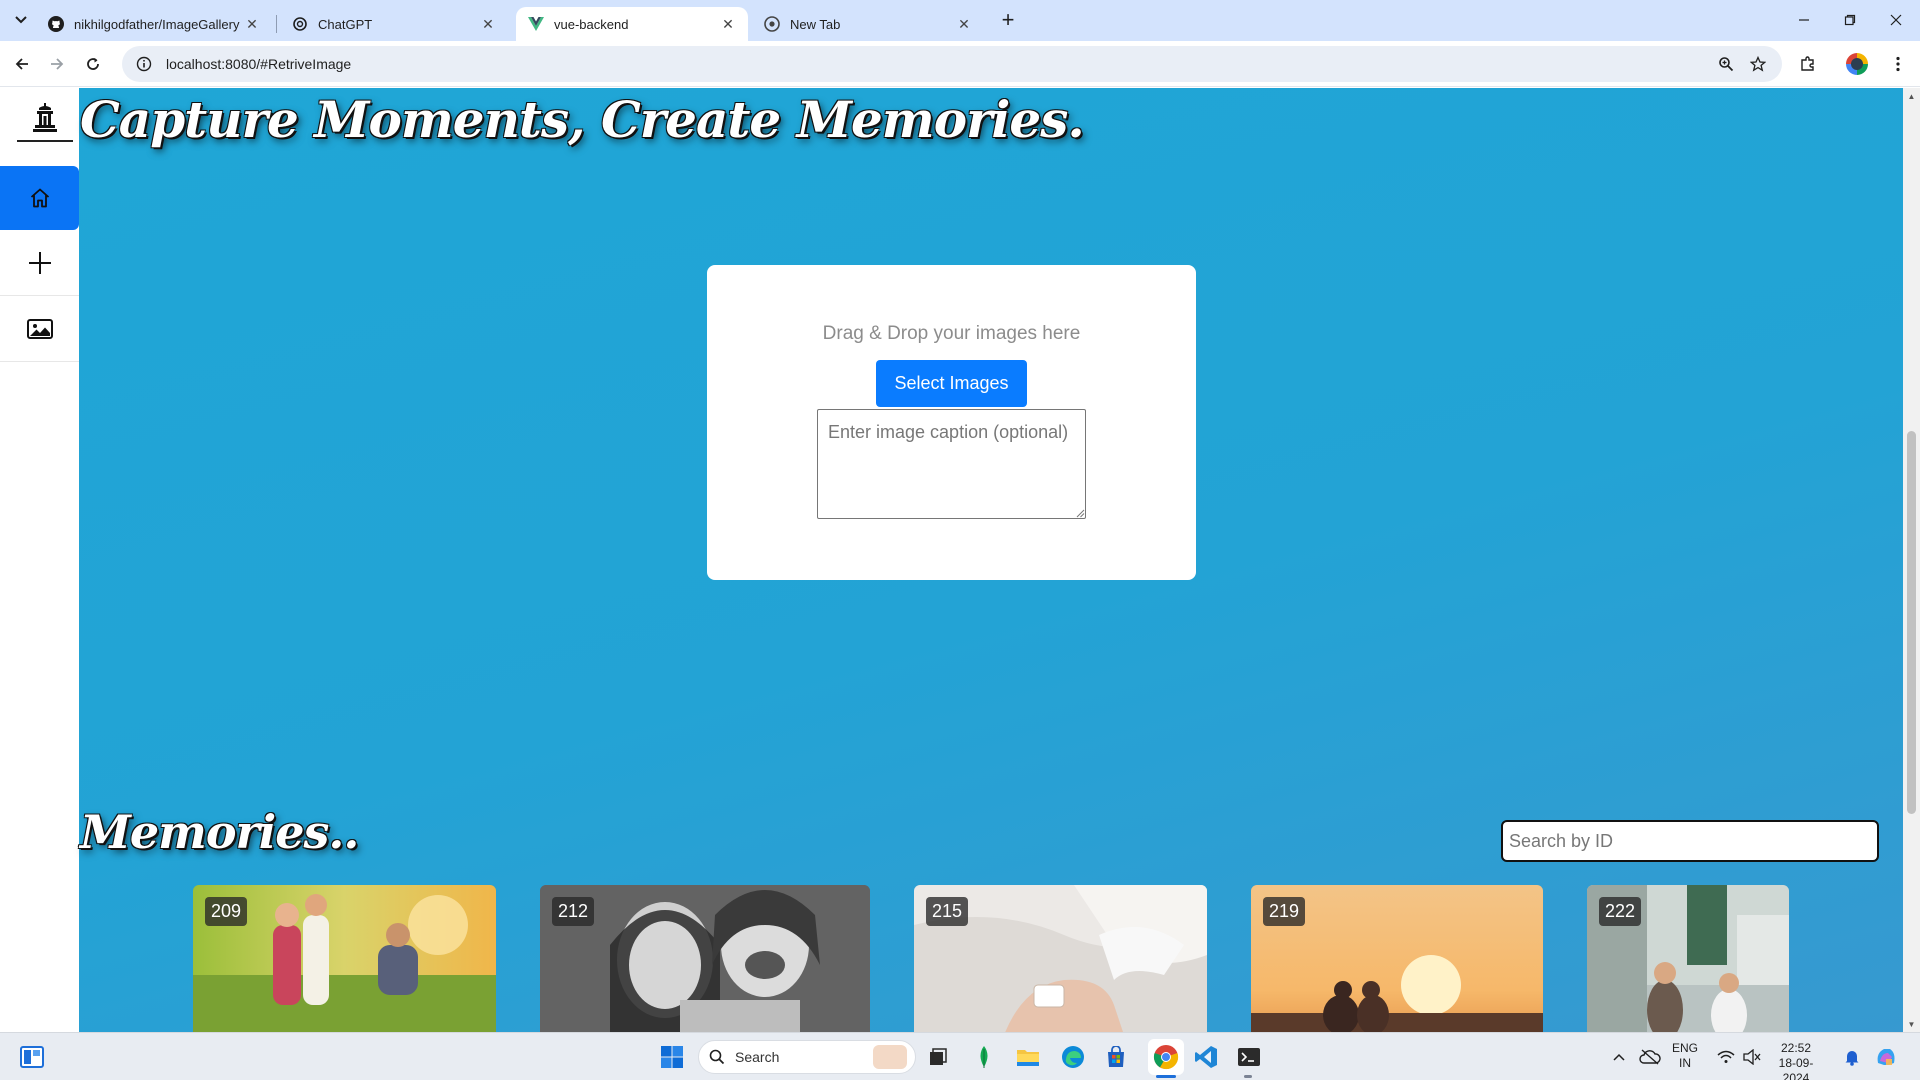 This screenshot has height=1080, width=1920. I want to click on notification-bell-icon, so click(1852, 1057).